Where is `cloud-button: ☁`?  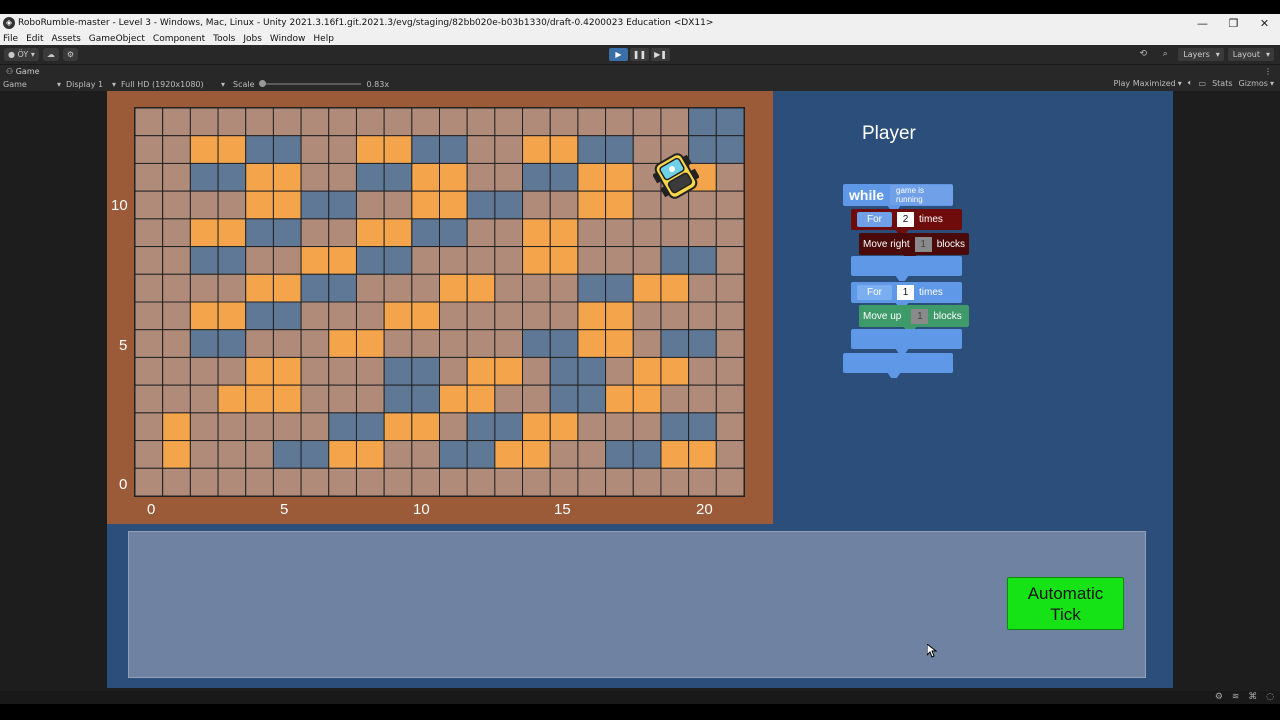 cloud-button: ☁ is located at coordinates (50, 54).